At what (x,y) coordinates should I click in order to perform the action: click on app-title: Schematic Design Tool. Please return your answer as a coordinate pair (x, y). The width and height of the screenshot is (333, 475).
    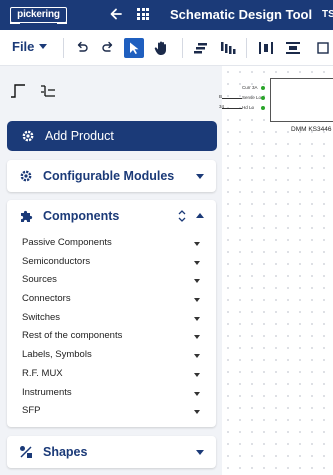
    Looking at the image, I should click on (241, 14).